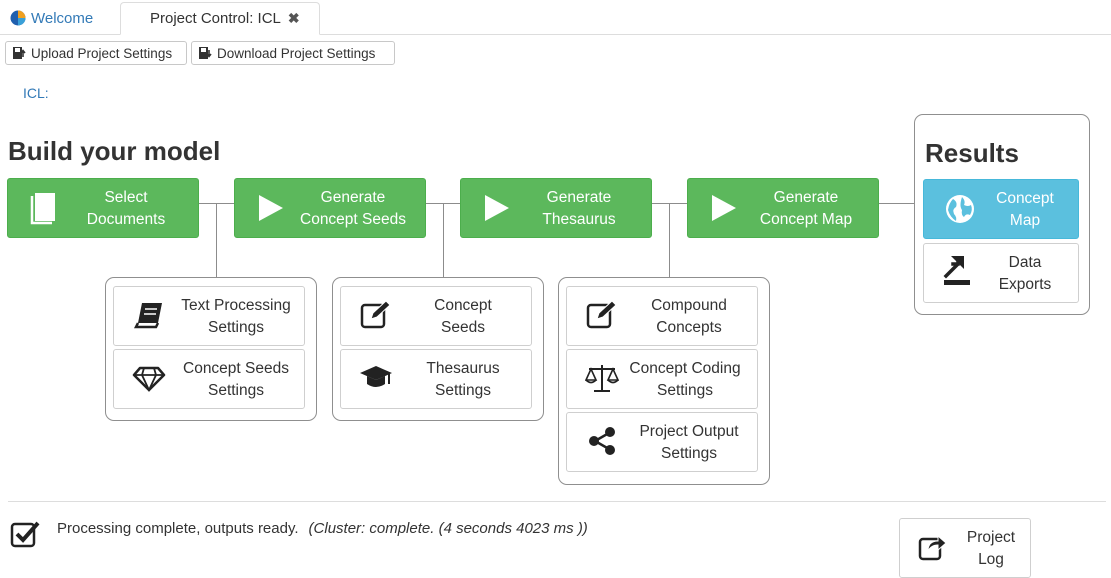  I want to click on globe-icon, so click(960, 209).